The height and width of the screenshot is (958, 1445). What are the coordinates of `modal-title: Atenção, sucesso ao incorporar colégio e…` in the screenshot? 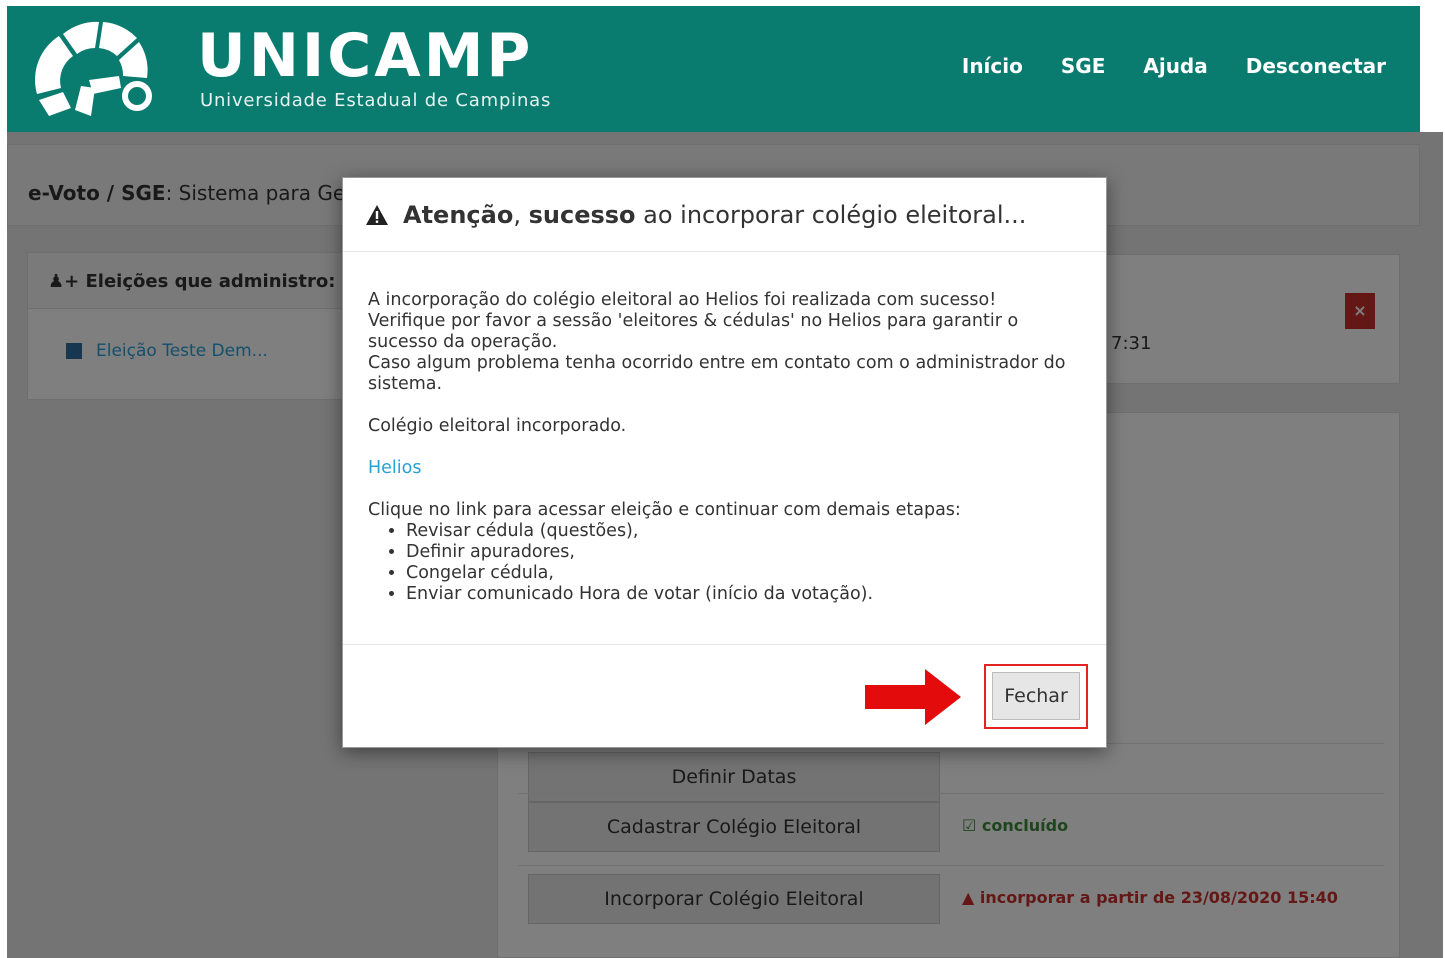 It's located at (715, 214).